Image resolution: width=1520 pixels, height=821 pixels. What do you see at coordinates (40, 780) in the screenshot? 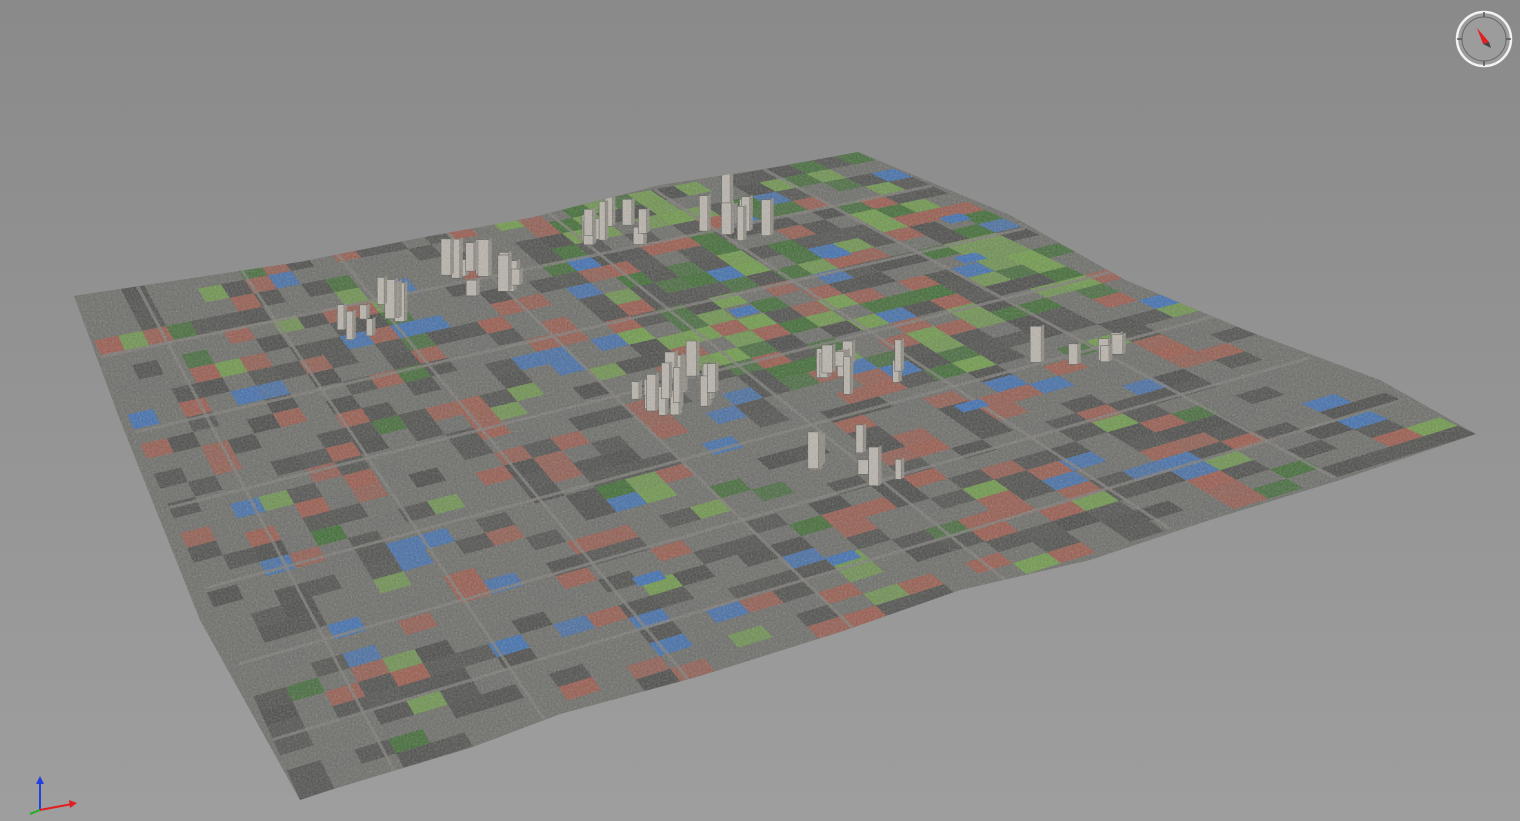
I see `axis-z-arrow` at bounding box center [40, 780].